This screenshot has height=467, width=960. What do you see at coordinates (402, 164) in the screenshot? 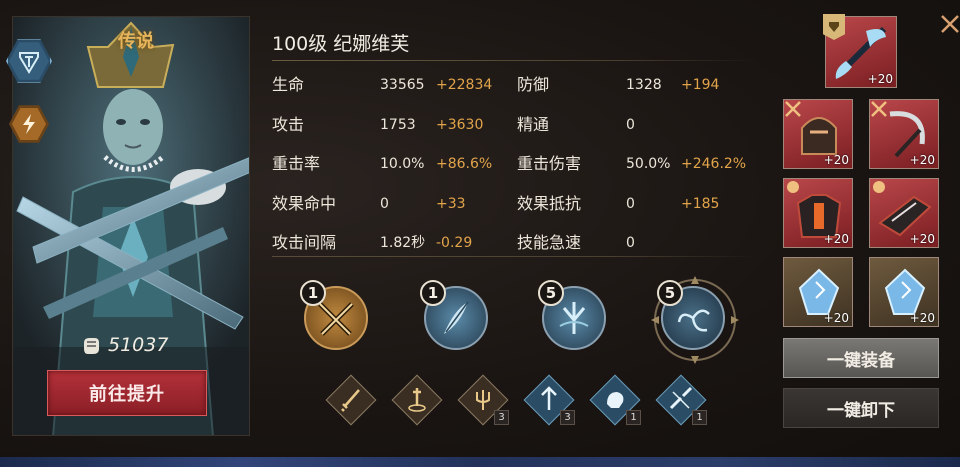
I see `stat-base: 10.0%` at bounding box center [402, 164].